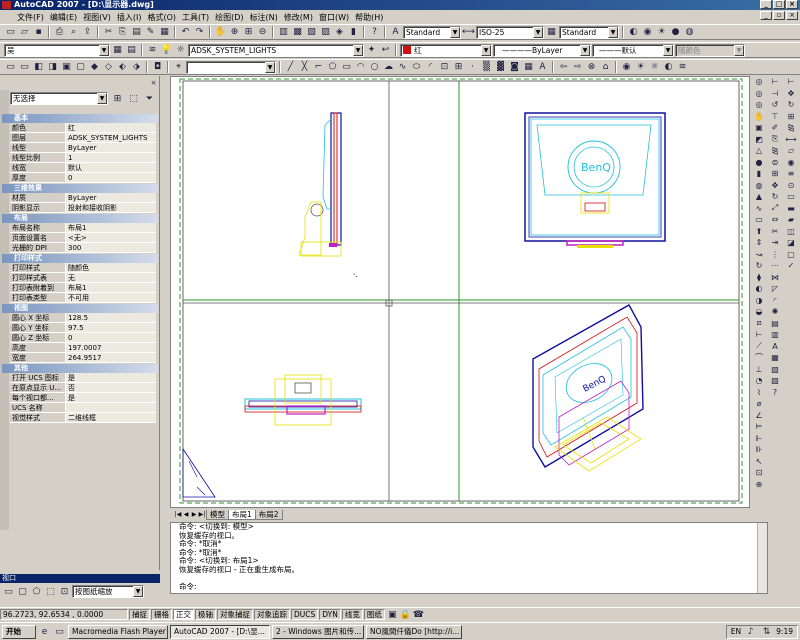 The image size is (800, 640). Describe the element at coordinates (97, 17) in the screenshot. I see `menu-view: 视图(V)` at that location.